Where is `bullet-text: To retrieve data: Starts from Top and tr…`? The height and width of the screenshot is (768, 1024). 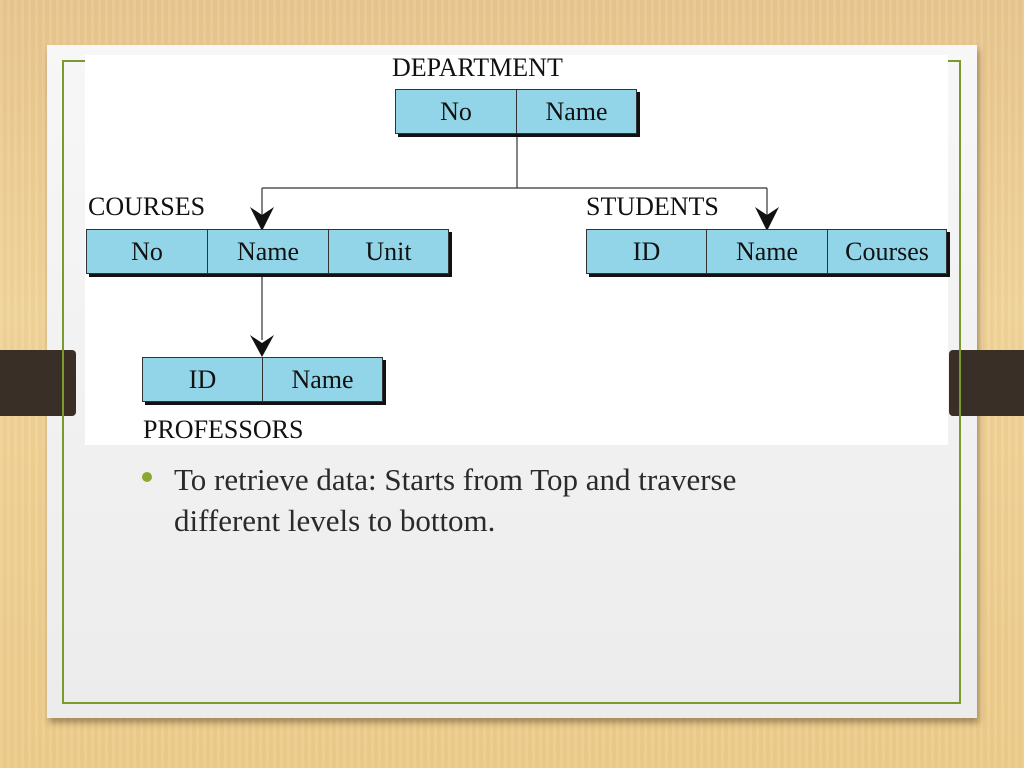
bullet-text: To retrieve data: Starts from Top and tr… is located at coordinates (455, 500).